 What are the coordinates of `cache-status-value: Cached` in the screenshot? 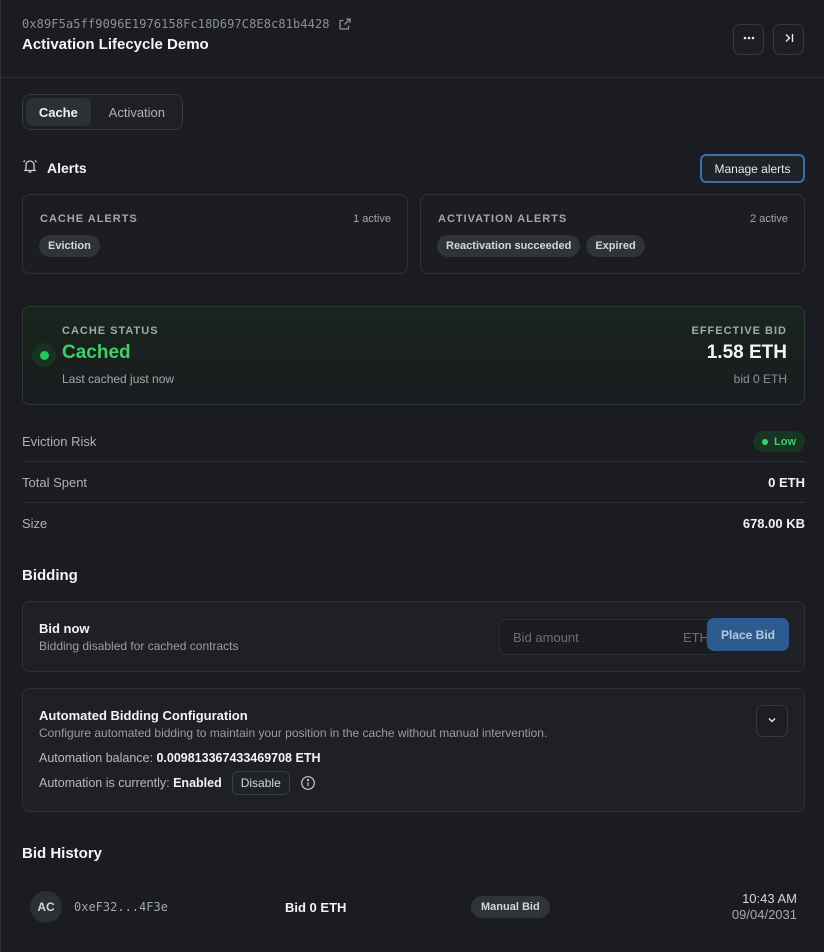 It's located at (96, 352).